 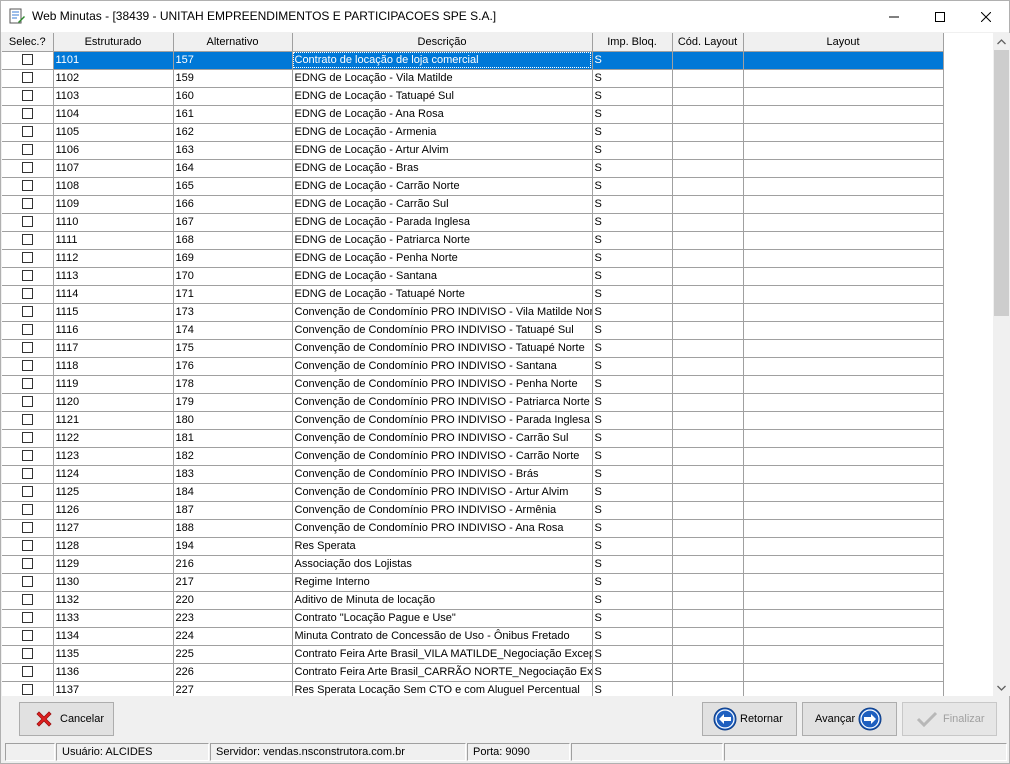 I want to click on cell-descricao: Regime Interno, so click(x=442, y=582).